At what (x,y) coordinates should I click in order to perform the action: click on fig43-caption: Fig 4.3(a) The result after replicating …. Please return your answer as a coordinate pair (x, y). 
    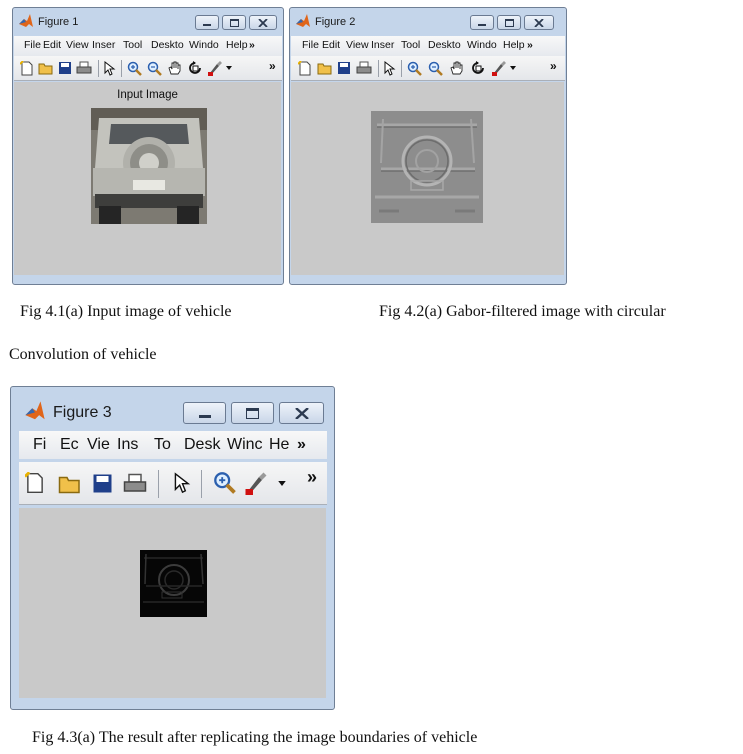
    Looking at the image, I should click on (255, 737).